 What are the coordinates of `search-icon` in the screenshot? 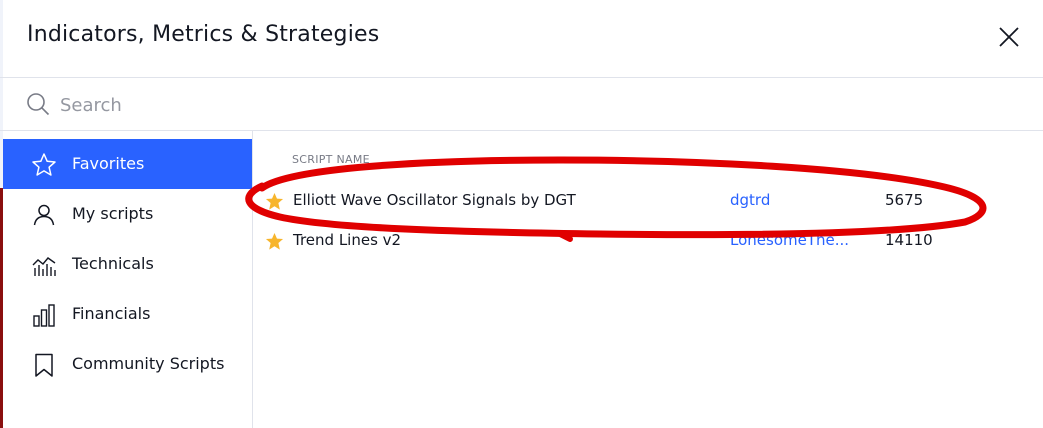 It's located at (38, 104).